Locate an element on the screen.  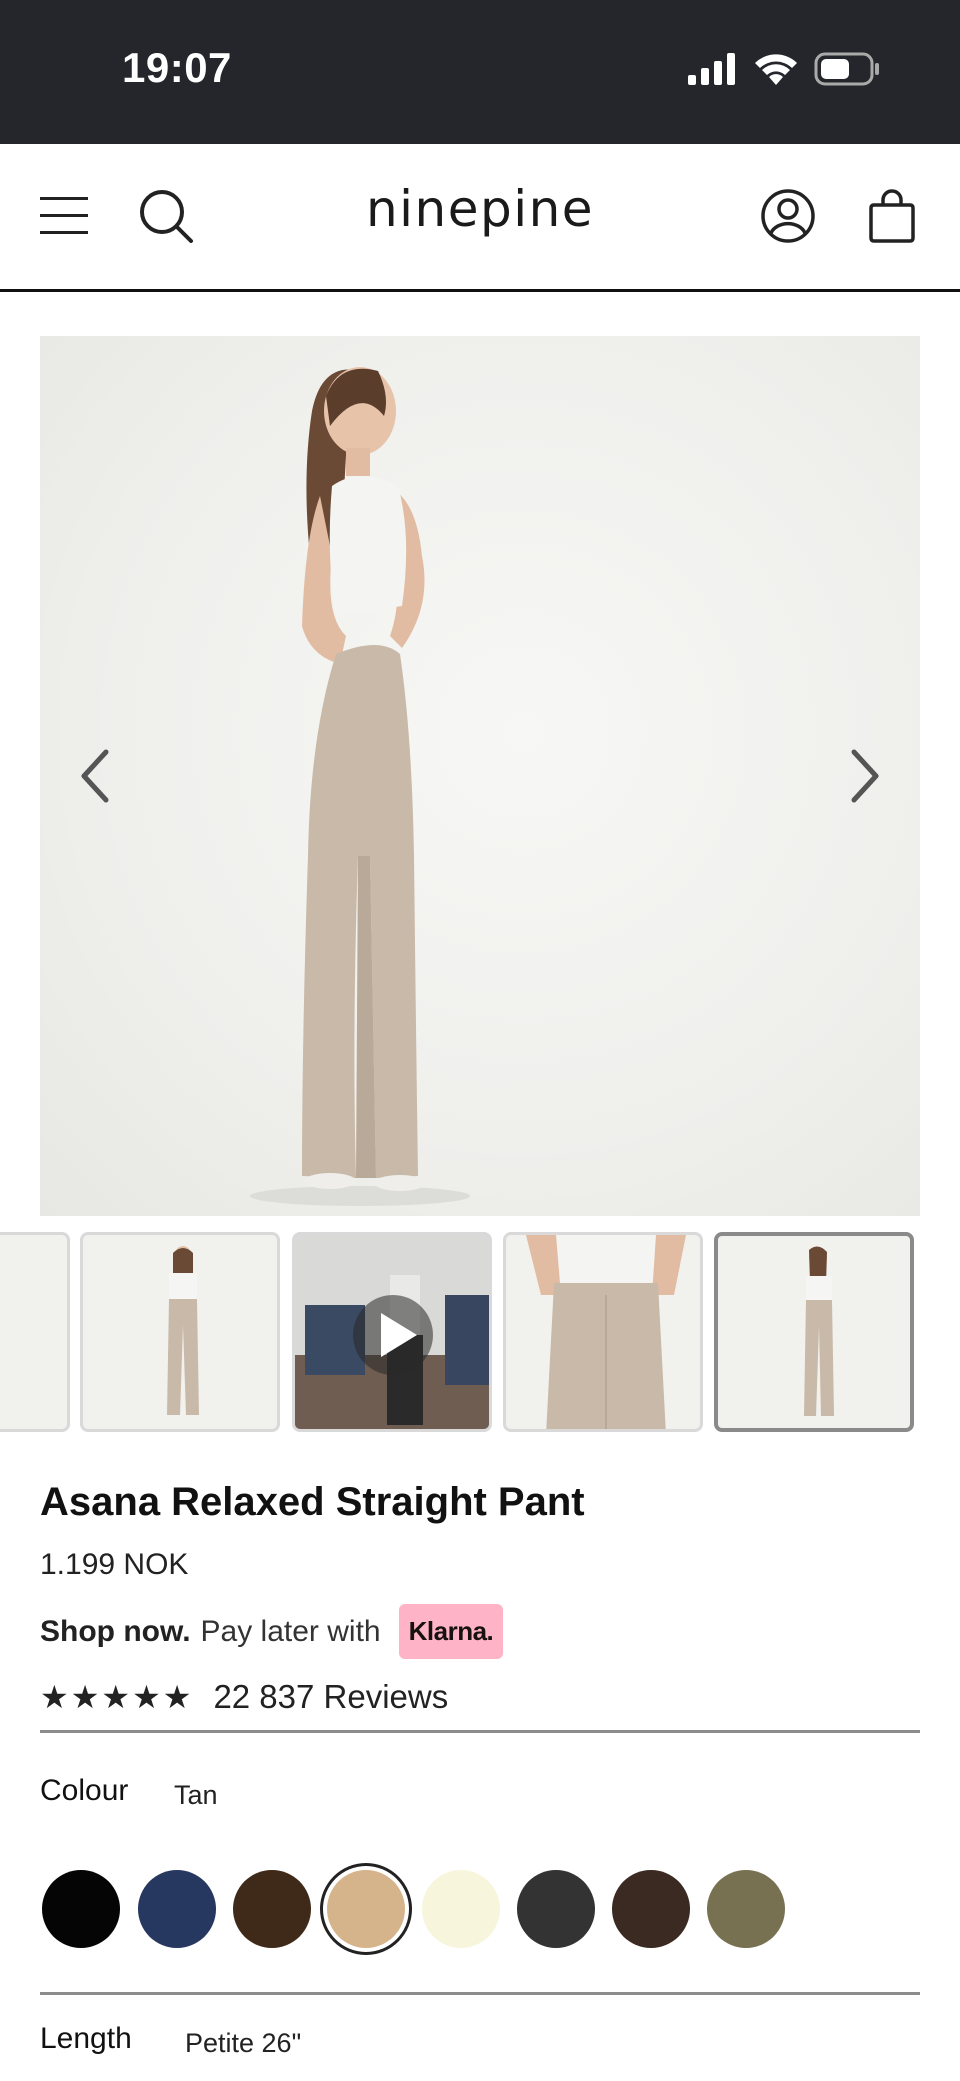
thumbnail-strip is located at coordinates (480, 1334).